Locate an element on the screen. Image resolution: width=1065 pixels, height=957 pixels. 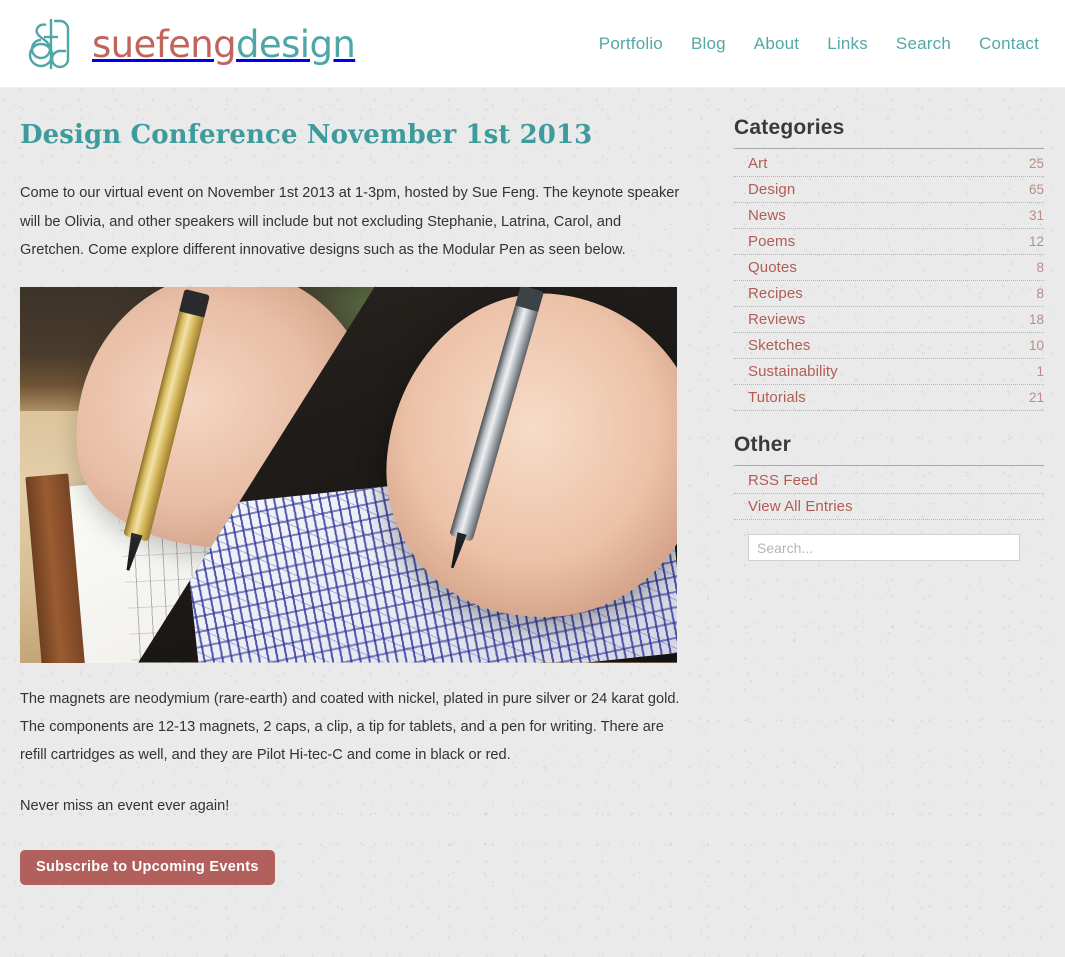
category-count-reviews: 18 is located at coordinates (1036, 319).